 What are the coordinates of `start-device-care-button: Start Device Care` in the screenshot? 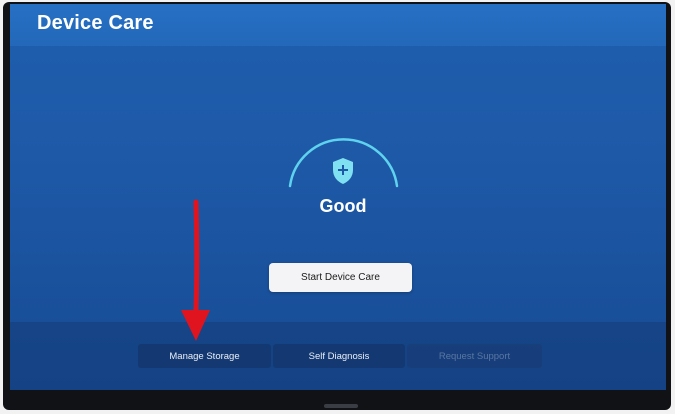 It's located at (340, 277).